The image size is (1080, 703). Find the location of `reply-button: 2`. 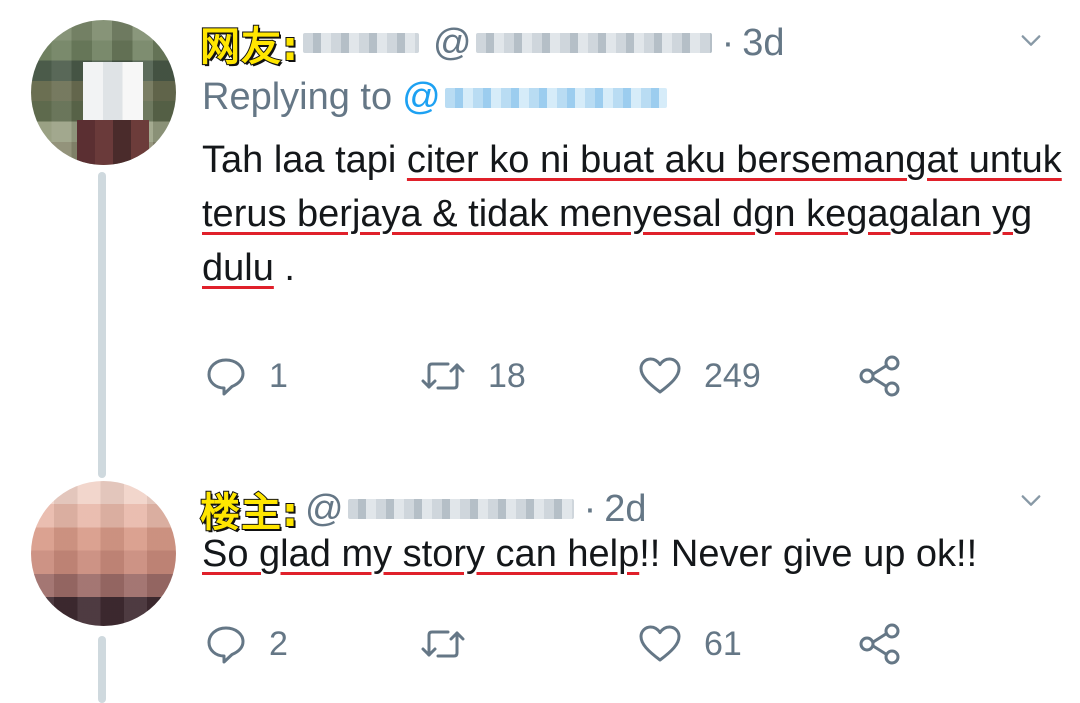

reply-button: 2 is located at coordinates (246, 644).